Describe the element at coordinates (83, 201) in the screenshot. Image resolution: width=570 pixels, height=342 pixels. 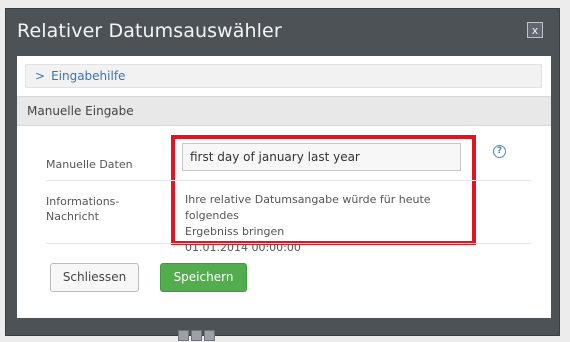
I see `info-message-label-line: Informations-` at that location.